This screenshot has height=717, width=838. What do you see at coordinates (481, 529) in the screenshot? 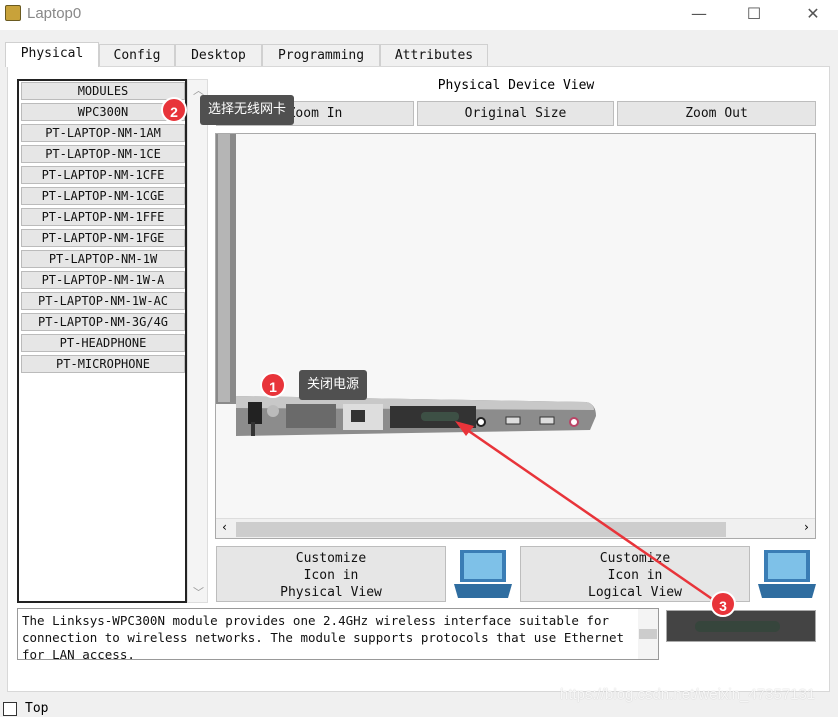
I see `scroll-thumb` at bounding box center [481, 529].